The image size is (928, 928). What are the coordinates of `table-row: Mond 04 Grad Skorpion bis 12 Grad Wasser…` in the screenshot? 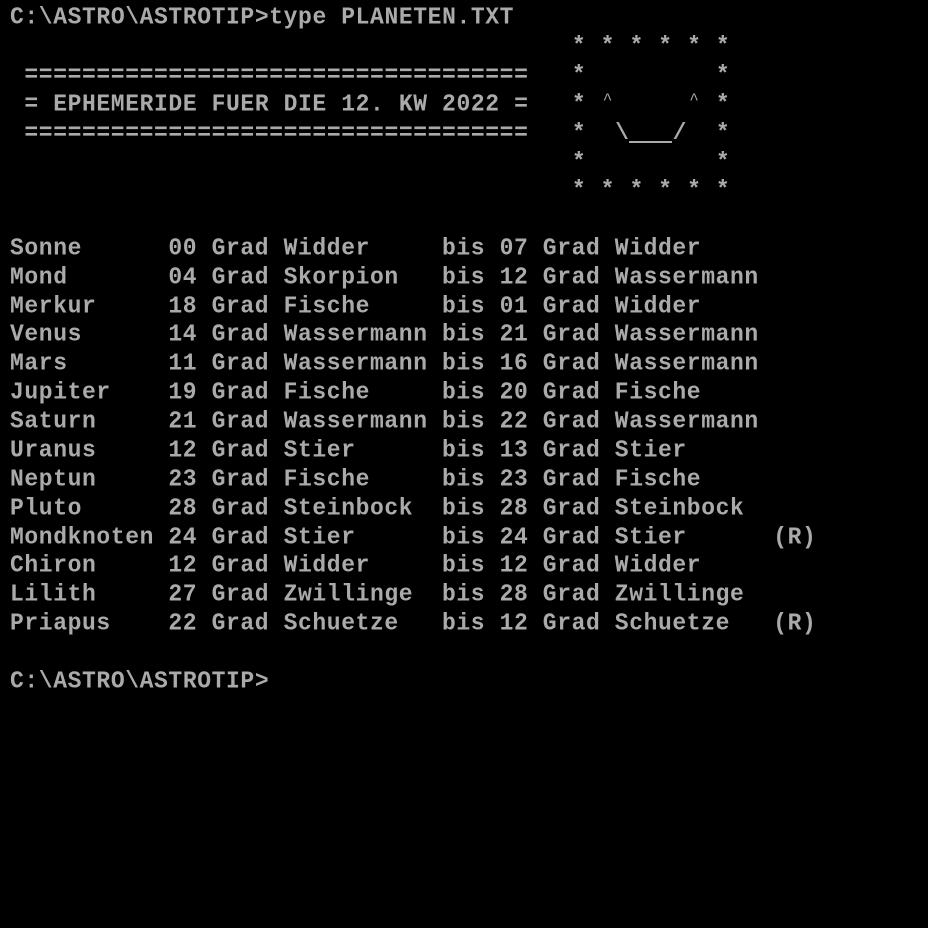 It's located at (464, 277).